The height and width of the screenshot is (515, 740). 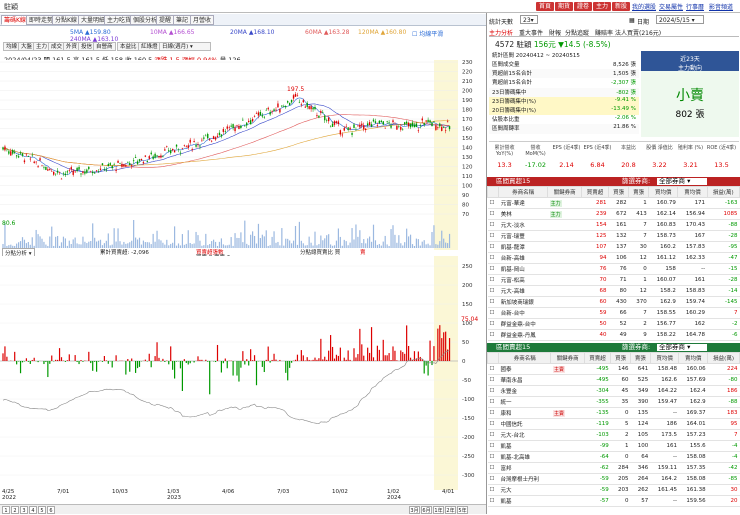 I want to click on tab-alert: 提醒, so click(x=165, y=20).